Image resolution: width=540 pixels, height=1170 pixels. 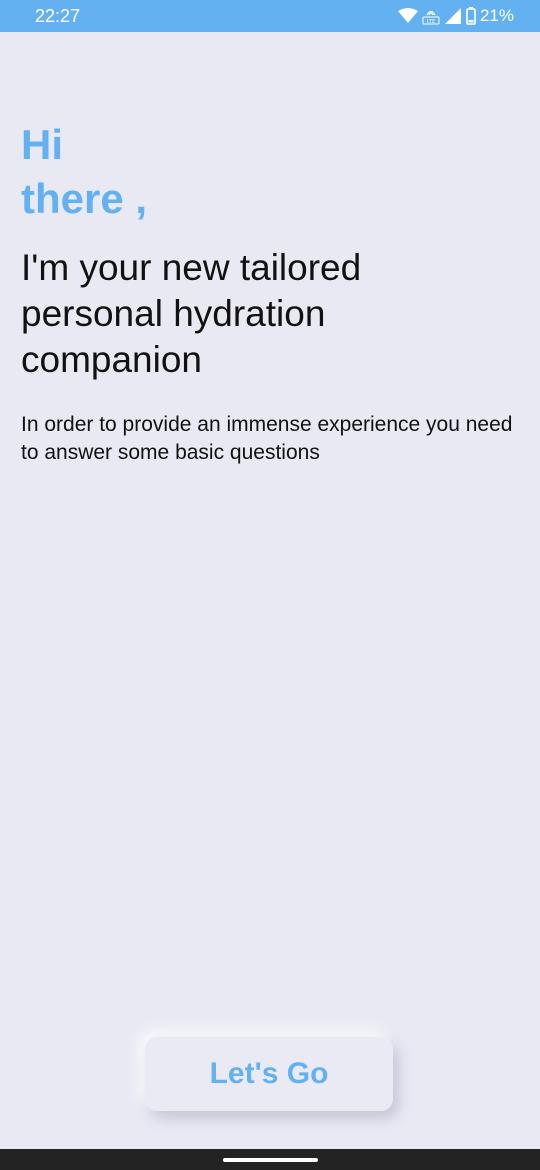 I want to click on svg-text: LTE, so click(x=431, y=22).